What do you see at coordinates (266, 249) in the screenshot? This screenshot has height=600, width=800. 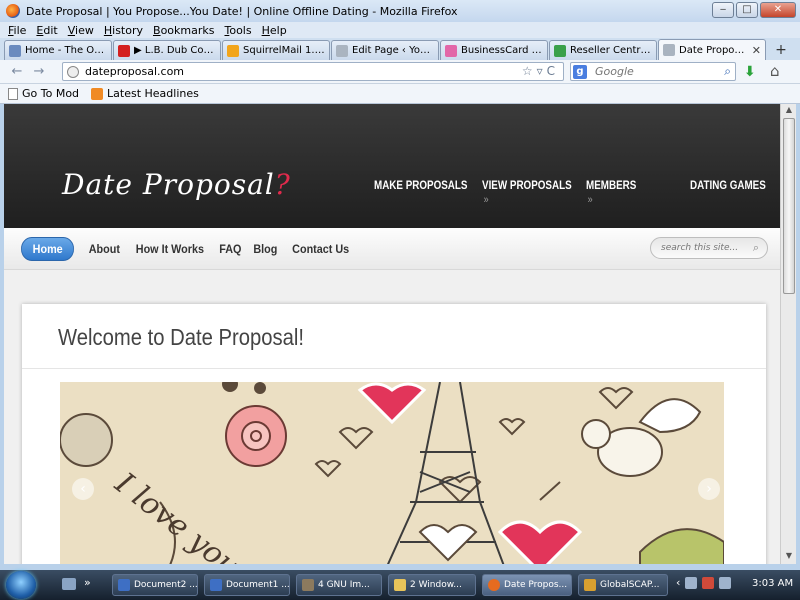 I see `subnav-blog: Blog` at bounding box center [266, 249].